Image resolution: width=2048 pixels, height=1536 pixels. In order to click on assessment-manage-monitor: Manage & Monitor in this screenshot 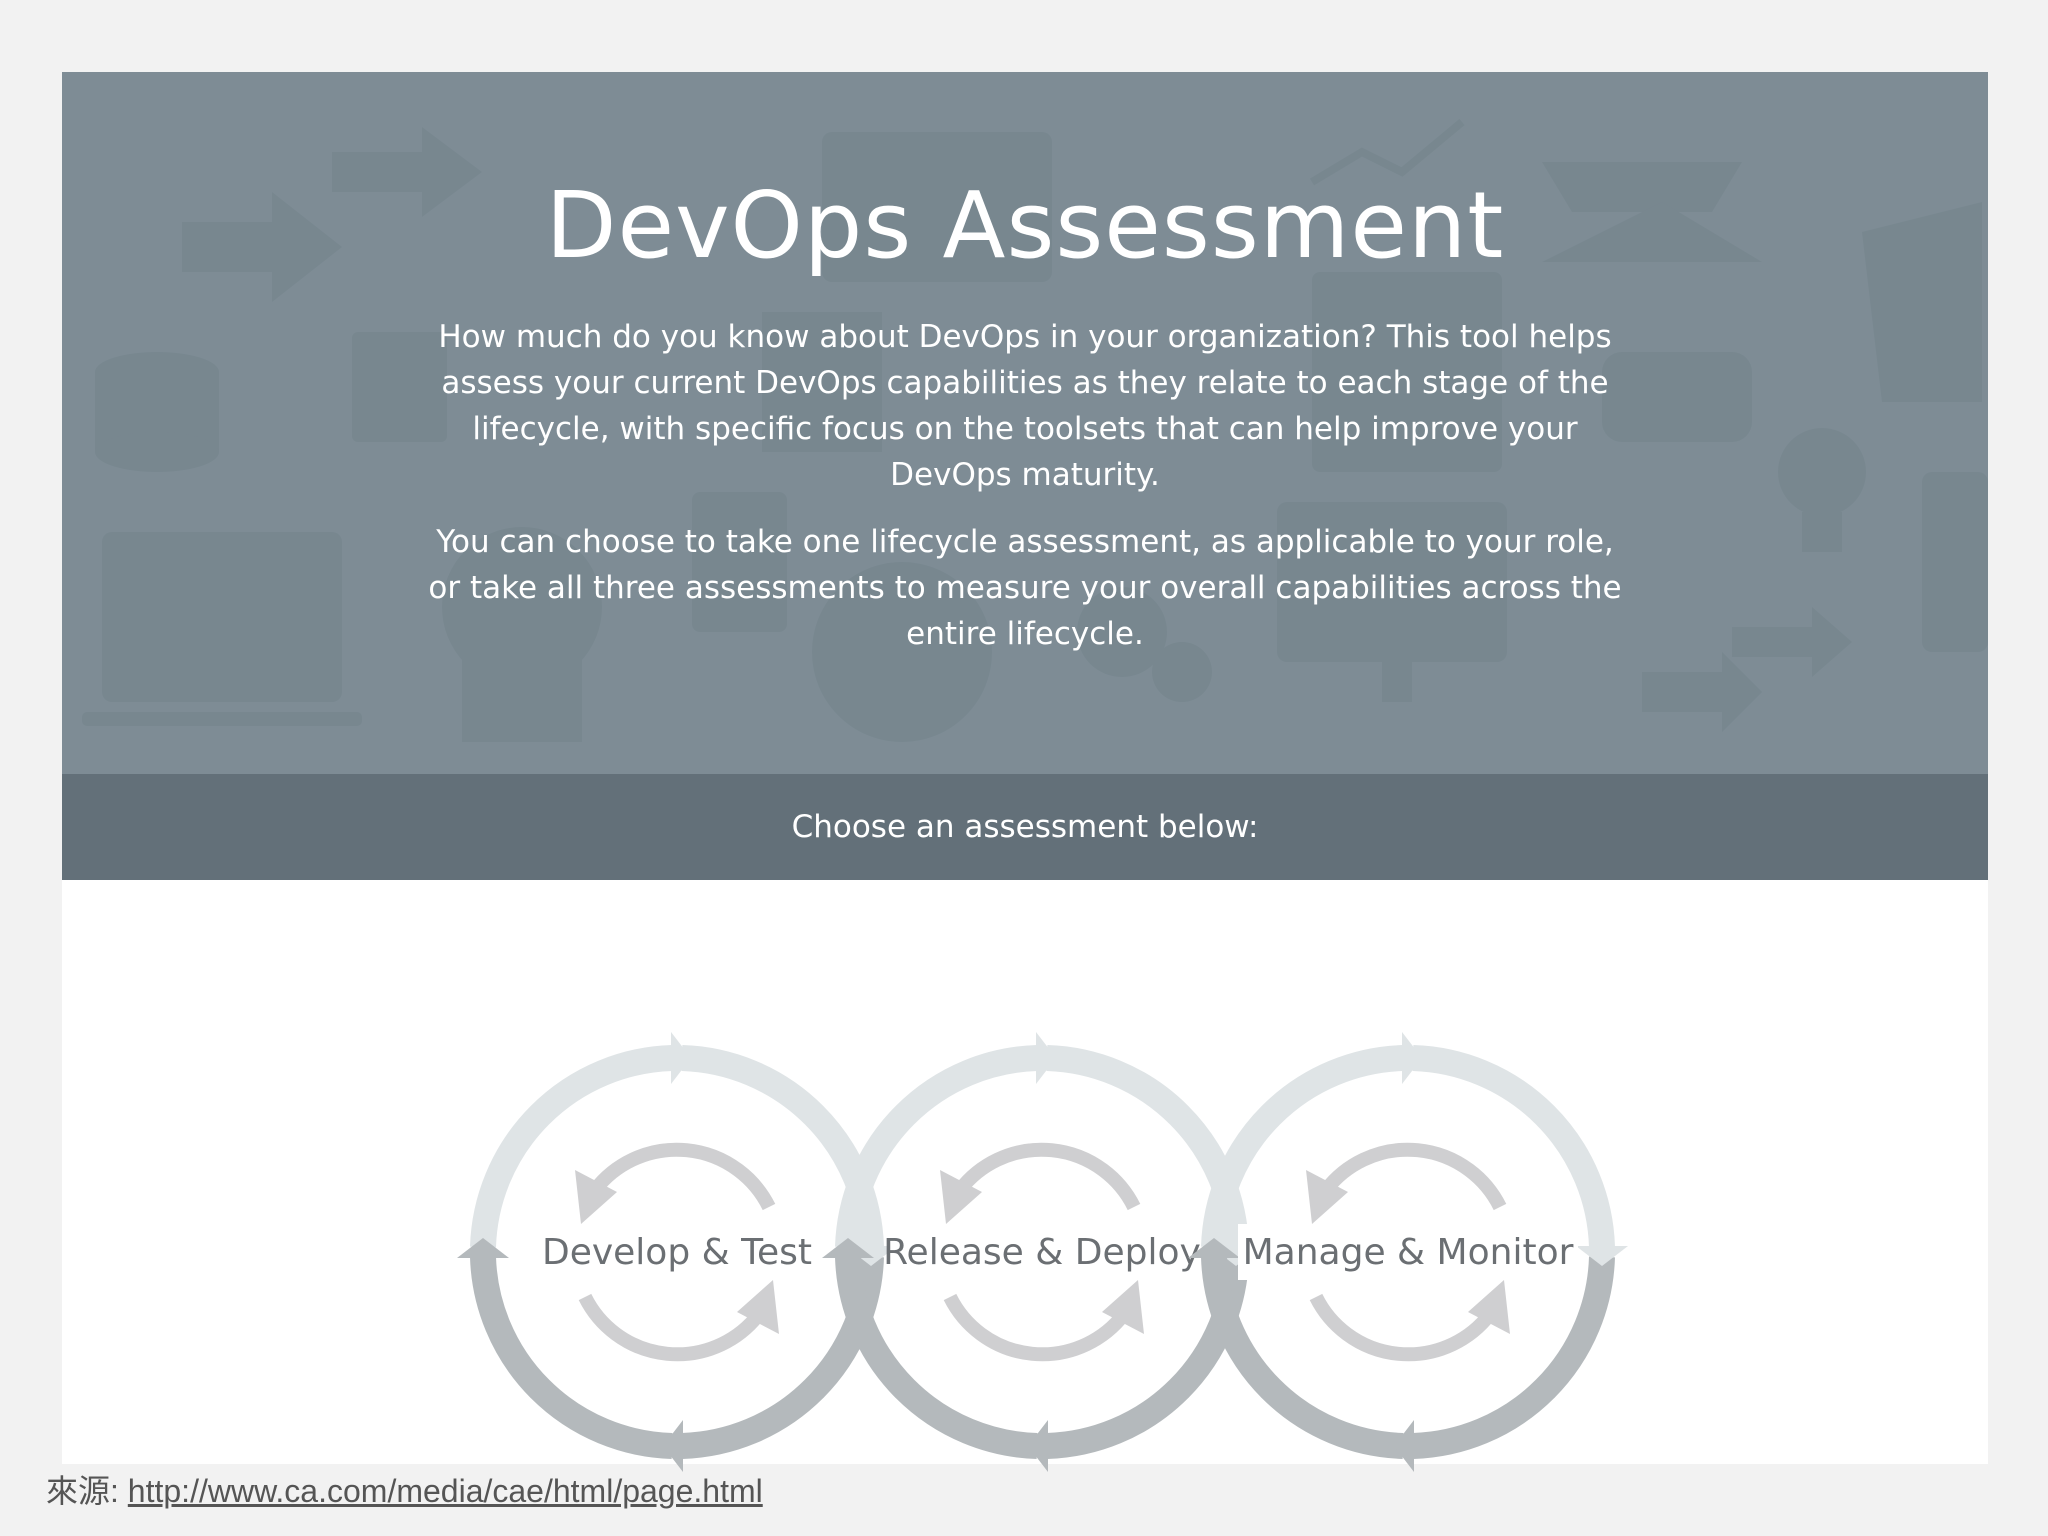, I will do `click(1408, 1252)`.